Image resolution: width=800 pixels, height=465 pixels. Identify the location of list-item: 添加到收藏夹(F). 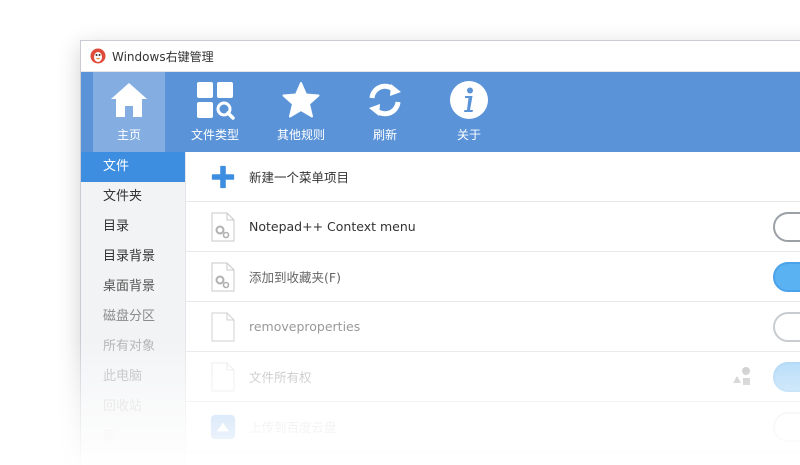
(493, 277).